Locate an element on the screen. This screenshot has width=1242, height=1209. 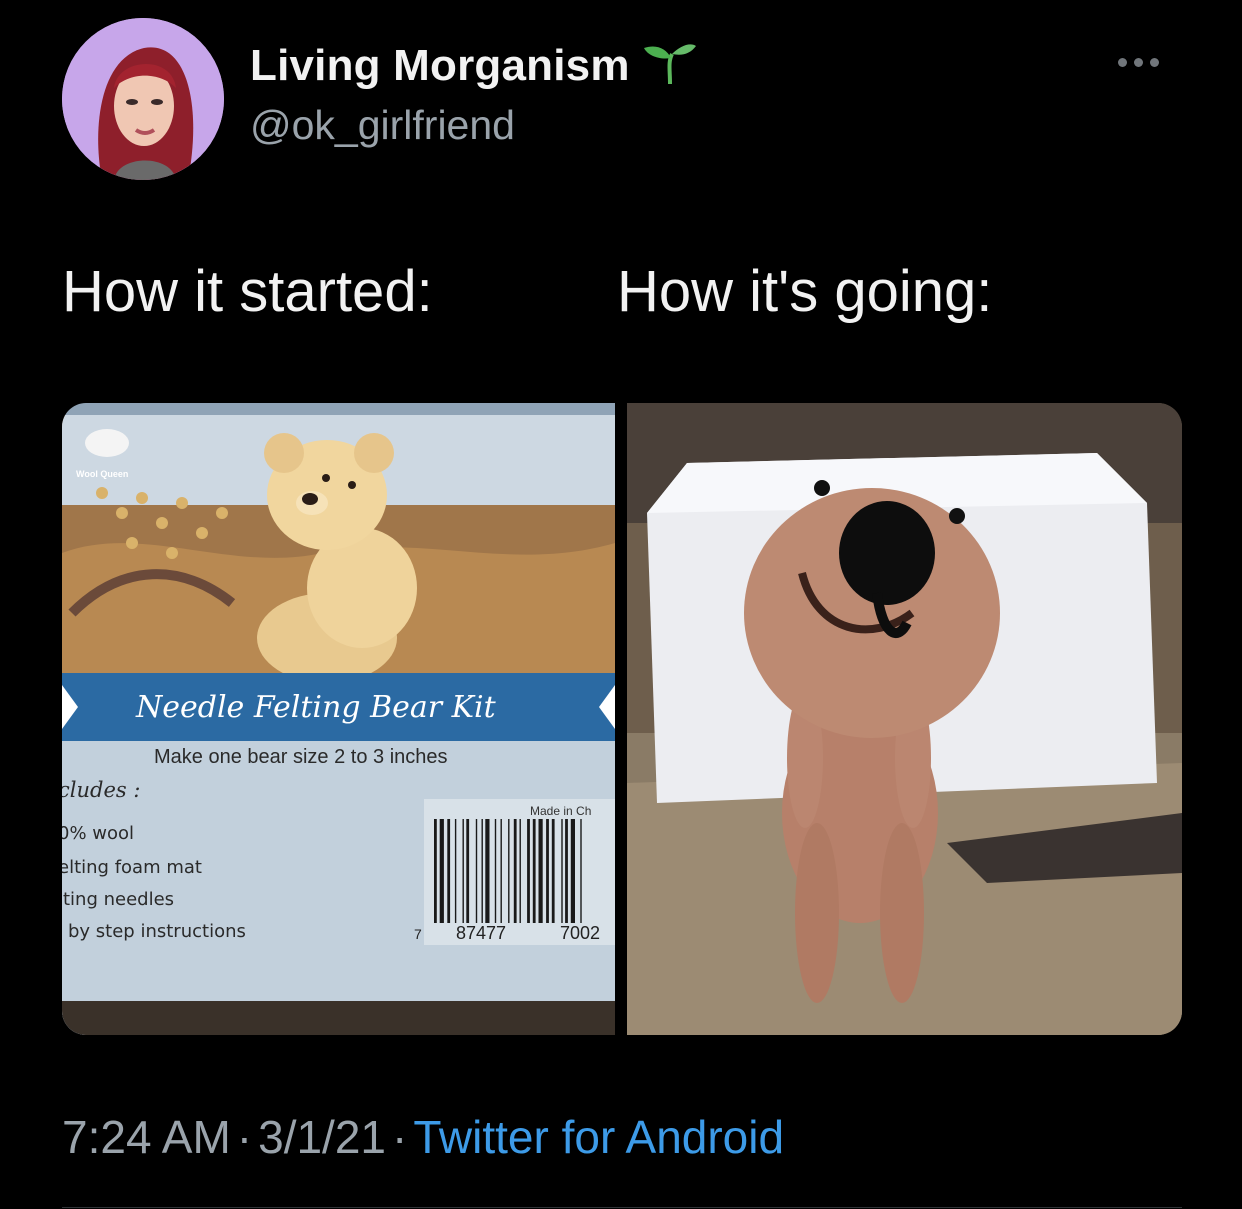
includes-item-4: by step instructions is located at coordinates (157, 931).